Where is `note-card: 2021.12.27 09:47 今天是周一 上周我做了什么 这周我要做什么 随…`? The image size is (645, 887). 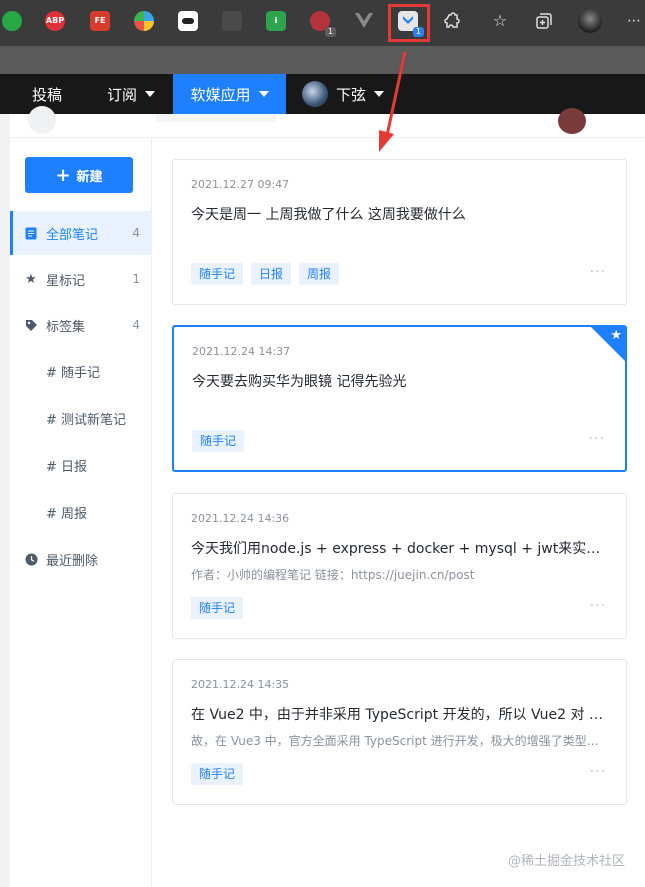 note-card: 2021.12.27 09:47 今天是周一 上周我做了什么 这周我要做什么 随… is located at coordinates (399, 232).